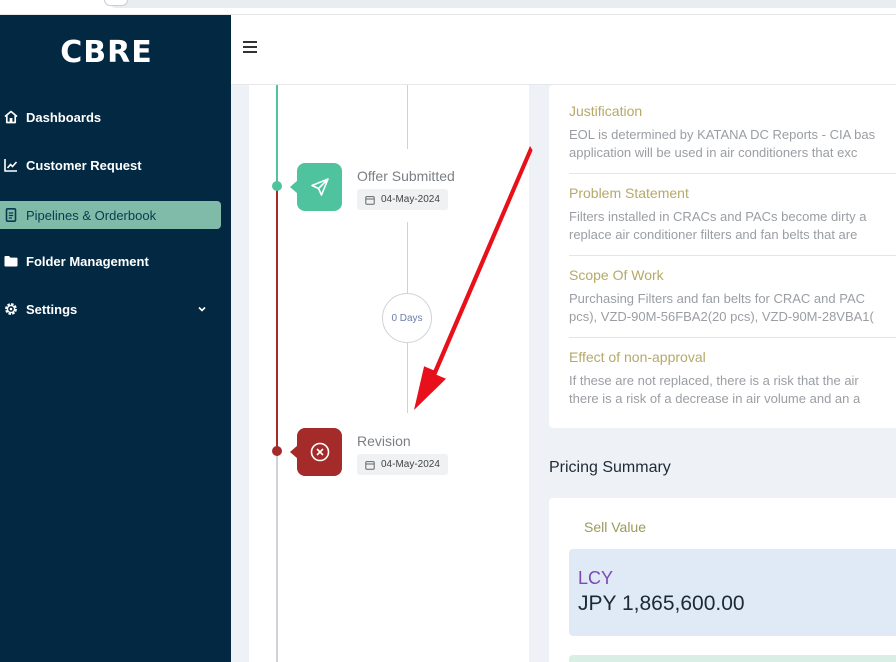  Describe the element at coordinates (13, 215) in the screenshot. I see `document-icon` at that location.